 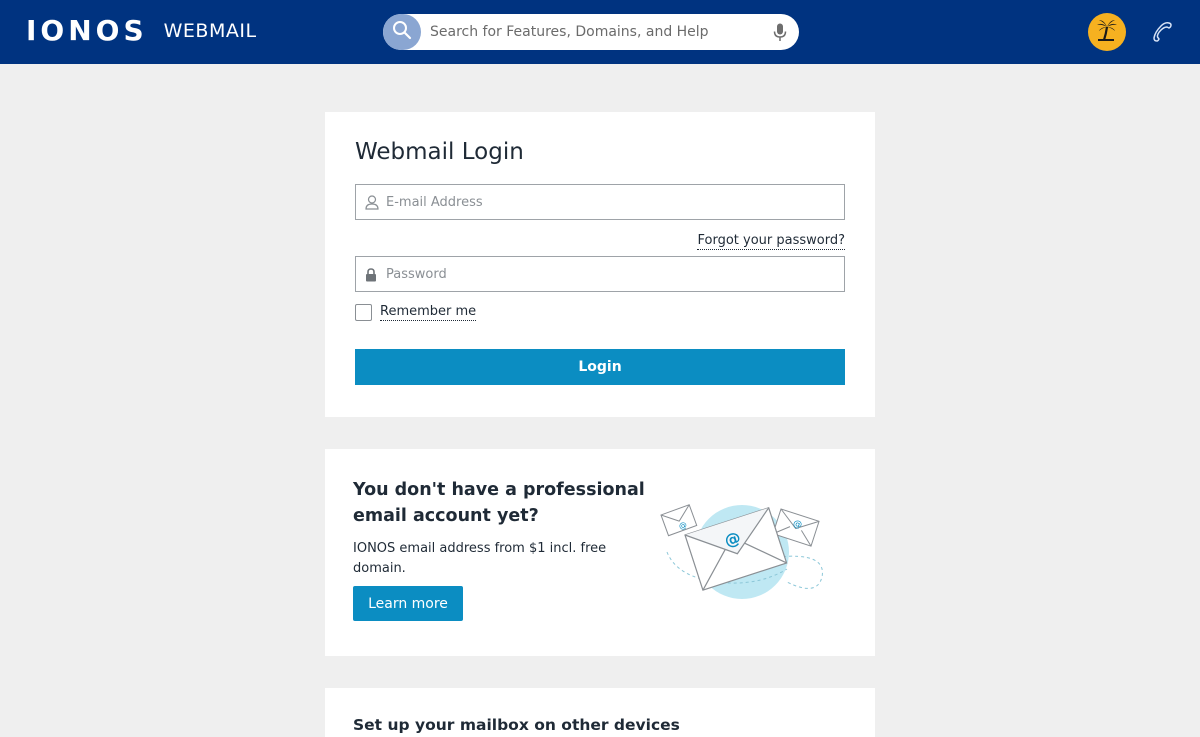 I want to click on brand-name: IONOS, so click(x=87, y=30).